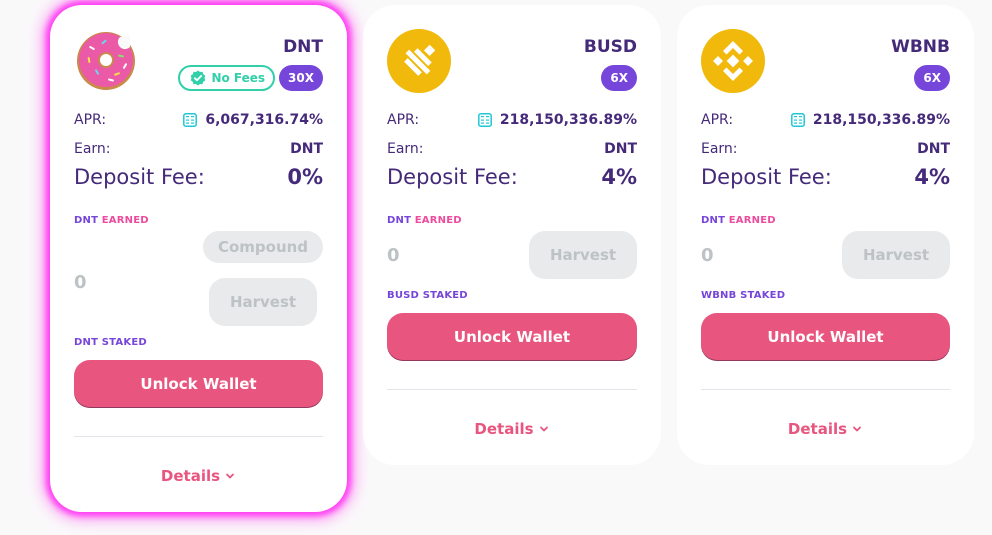  Describe the element at coordinates (110, 342) in the screenshot. I see `staked-label: DNT STAKED` at that location.